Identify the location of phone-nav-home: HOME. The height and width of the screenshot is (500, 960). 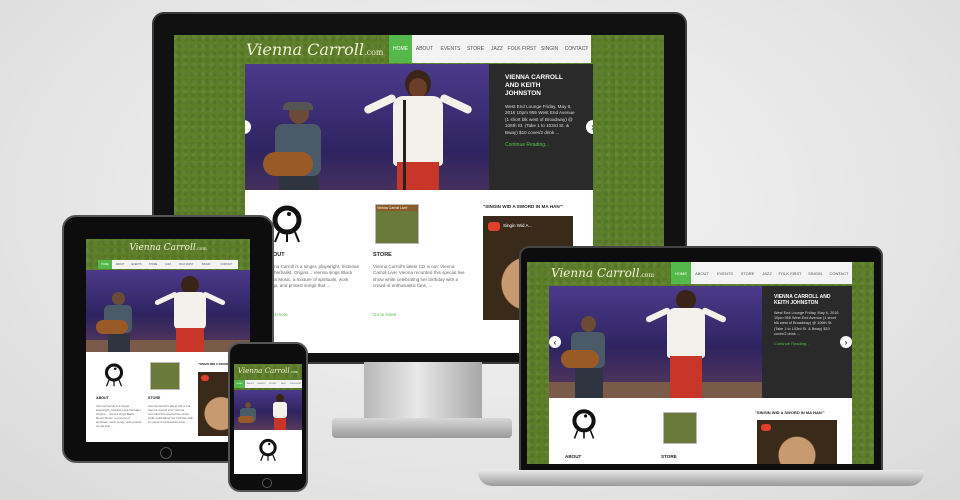
(239, 384).